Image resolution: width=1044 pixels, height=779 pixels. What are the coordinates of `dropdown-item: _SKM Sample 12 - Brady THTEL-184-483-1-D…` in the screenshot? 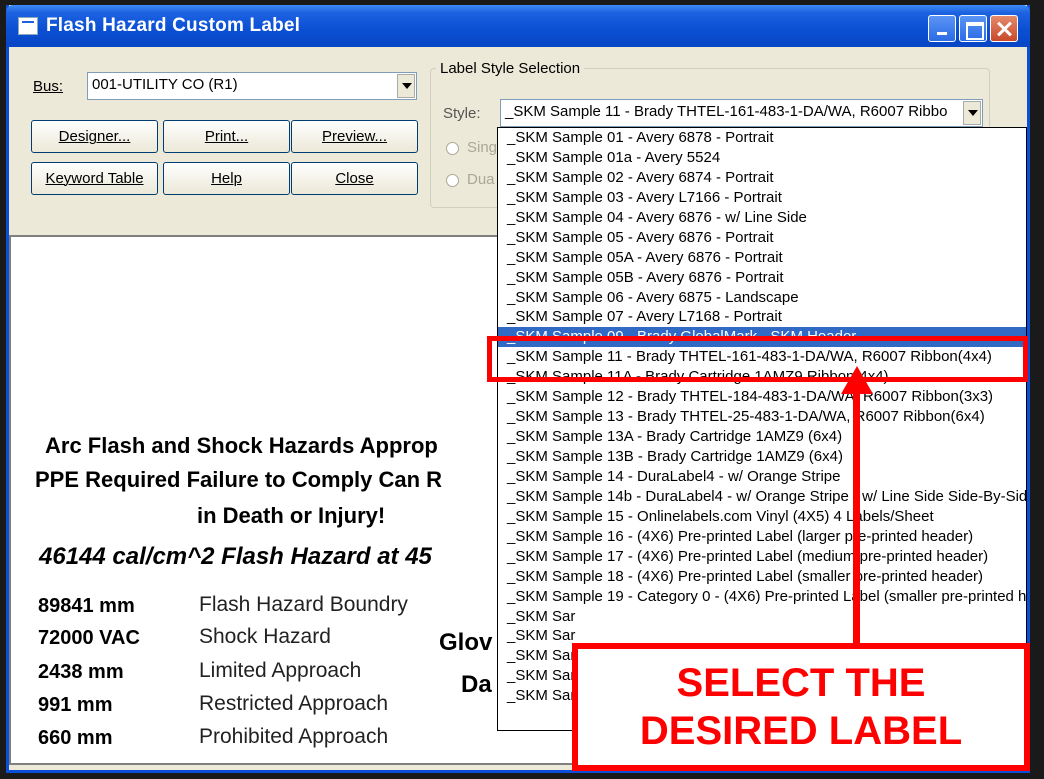 It's located at (762, 397).